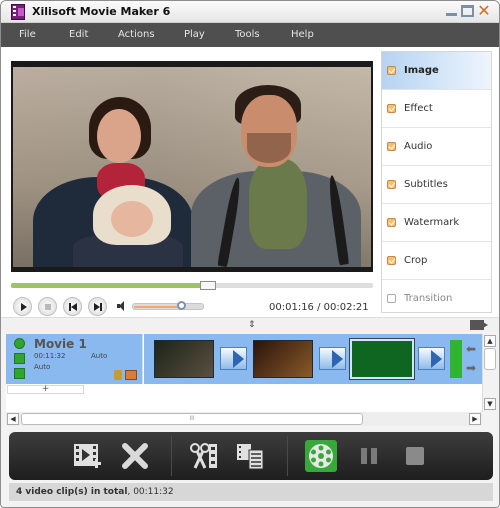  I want to click on add-video-button, so click(87, 456).